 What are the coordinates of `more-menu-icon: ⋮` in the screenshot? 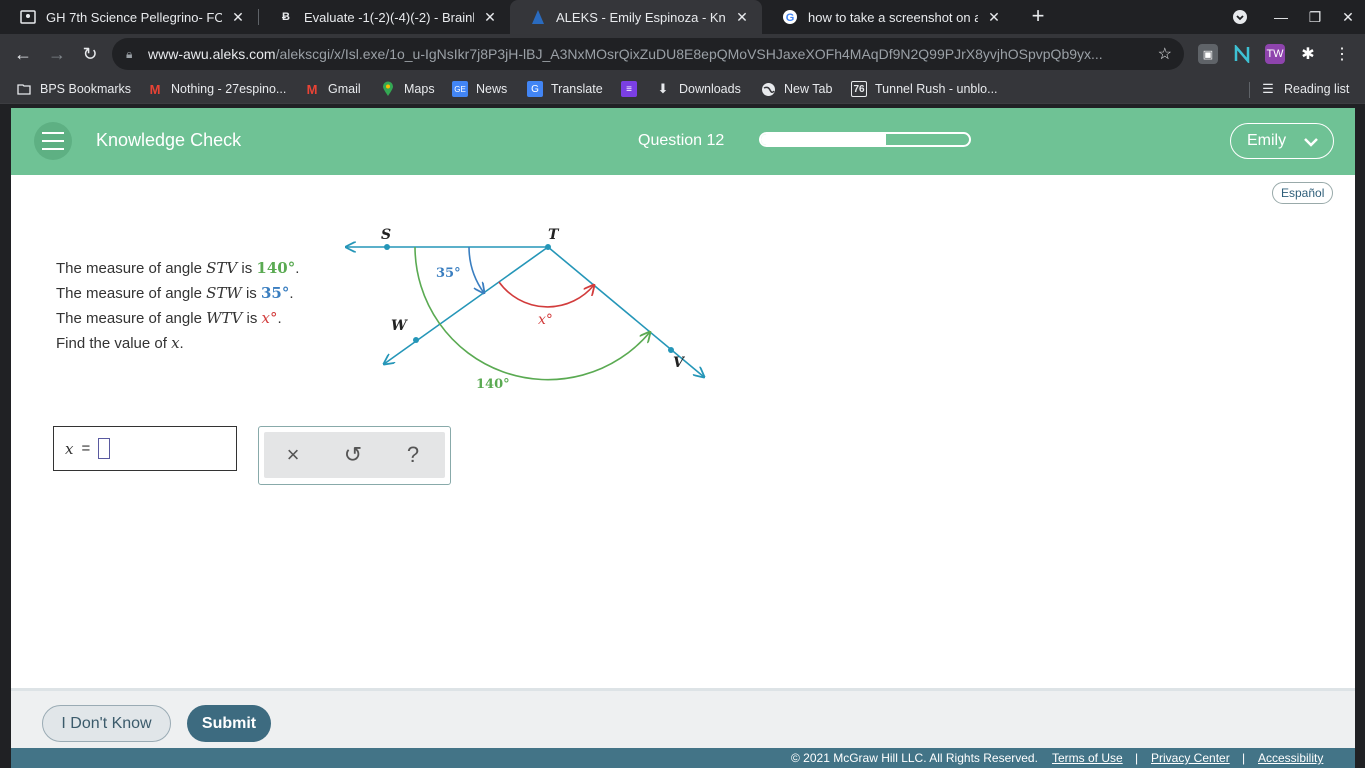 It's located at (1342, 54).